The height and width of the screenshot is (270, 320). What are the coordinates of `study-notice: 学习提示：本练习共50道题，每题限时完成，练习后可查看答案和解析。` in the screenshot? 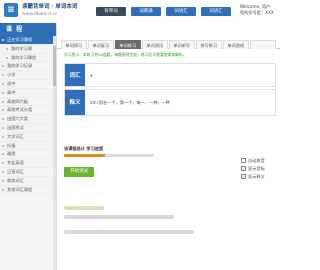 It's located at (125, 54).